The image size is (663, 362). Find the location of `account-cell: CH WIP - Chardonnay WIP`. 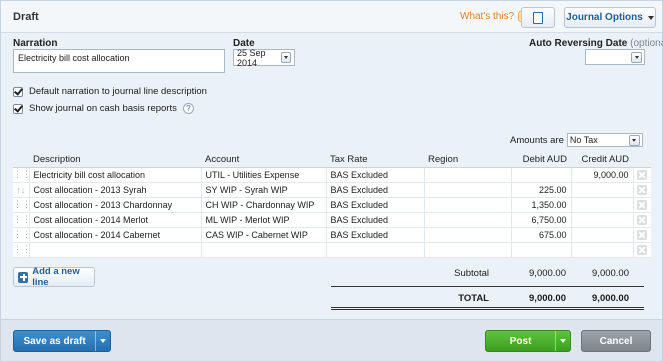

account-cell: CH WIP - Chardonnay WIP is located at coordinates (264, 205).